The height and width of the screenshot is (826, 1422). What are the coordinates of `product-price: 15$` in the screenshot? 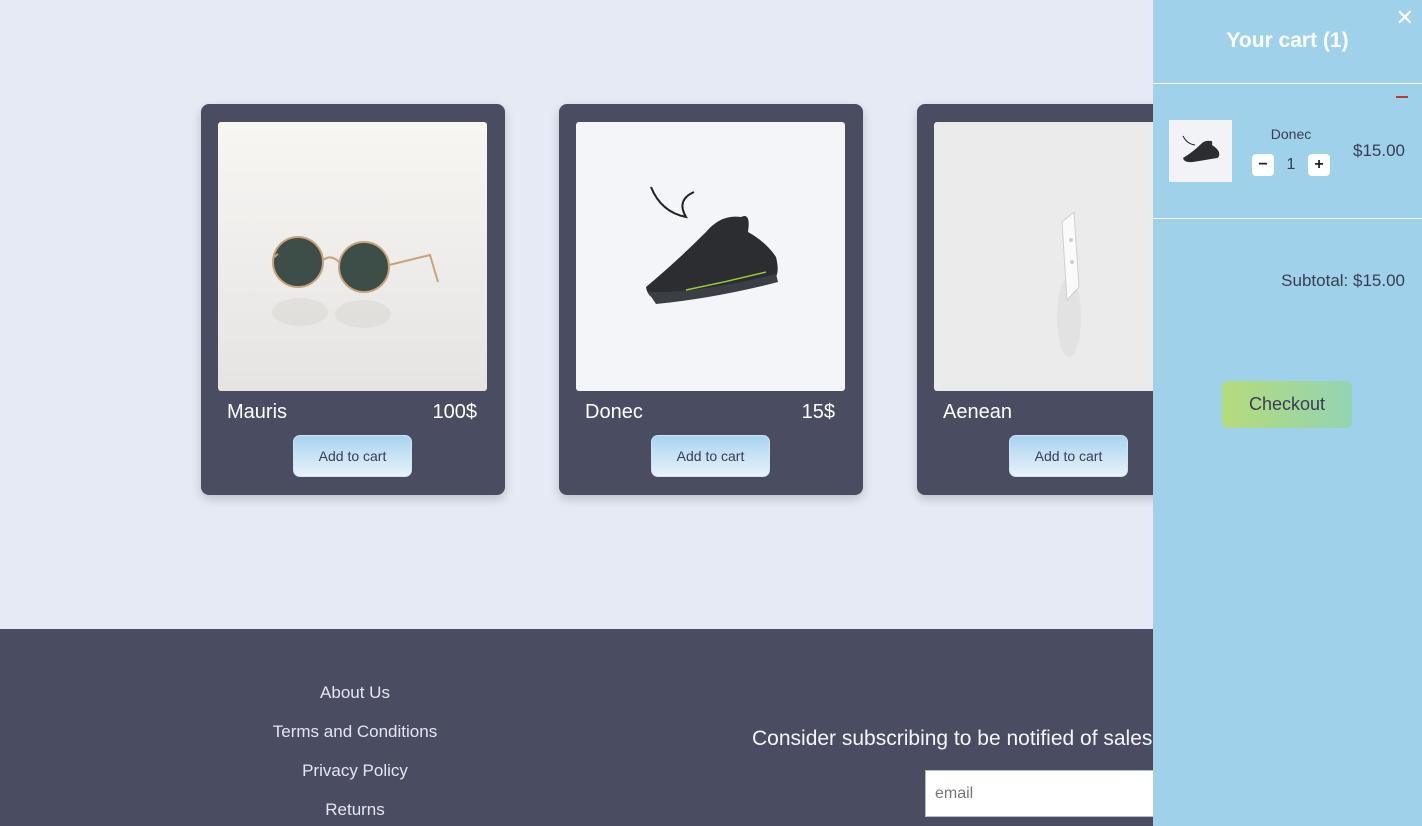 It's located at (818, 412).